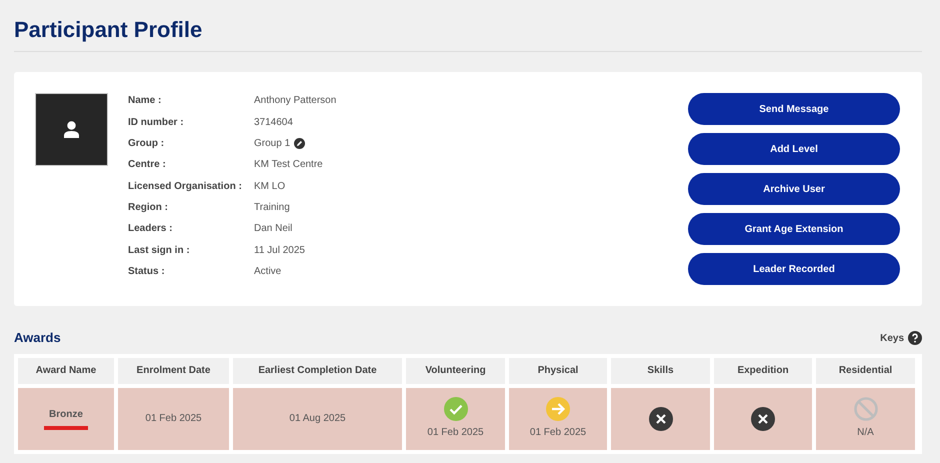  Describe the element at coordinates (151, 229) in the screenshot. I see `field-label: Leaders :` at that location.